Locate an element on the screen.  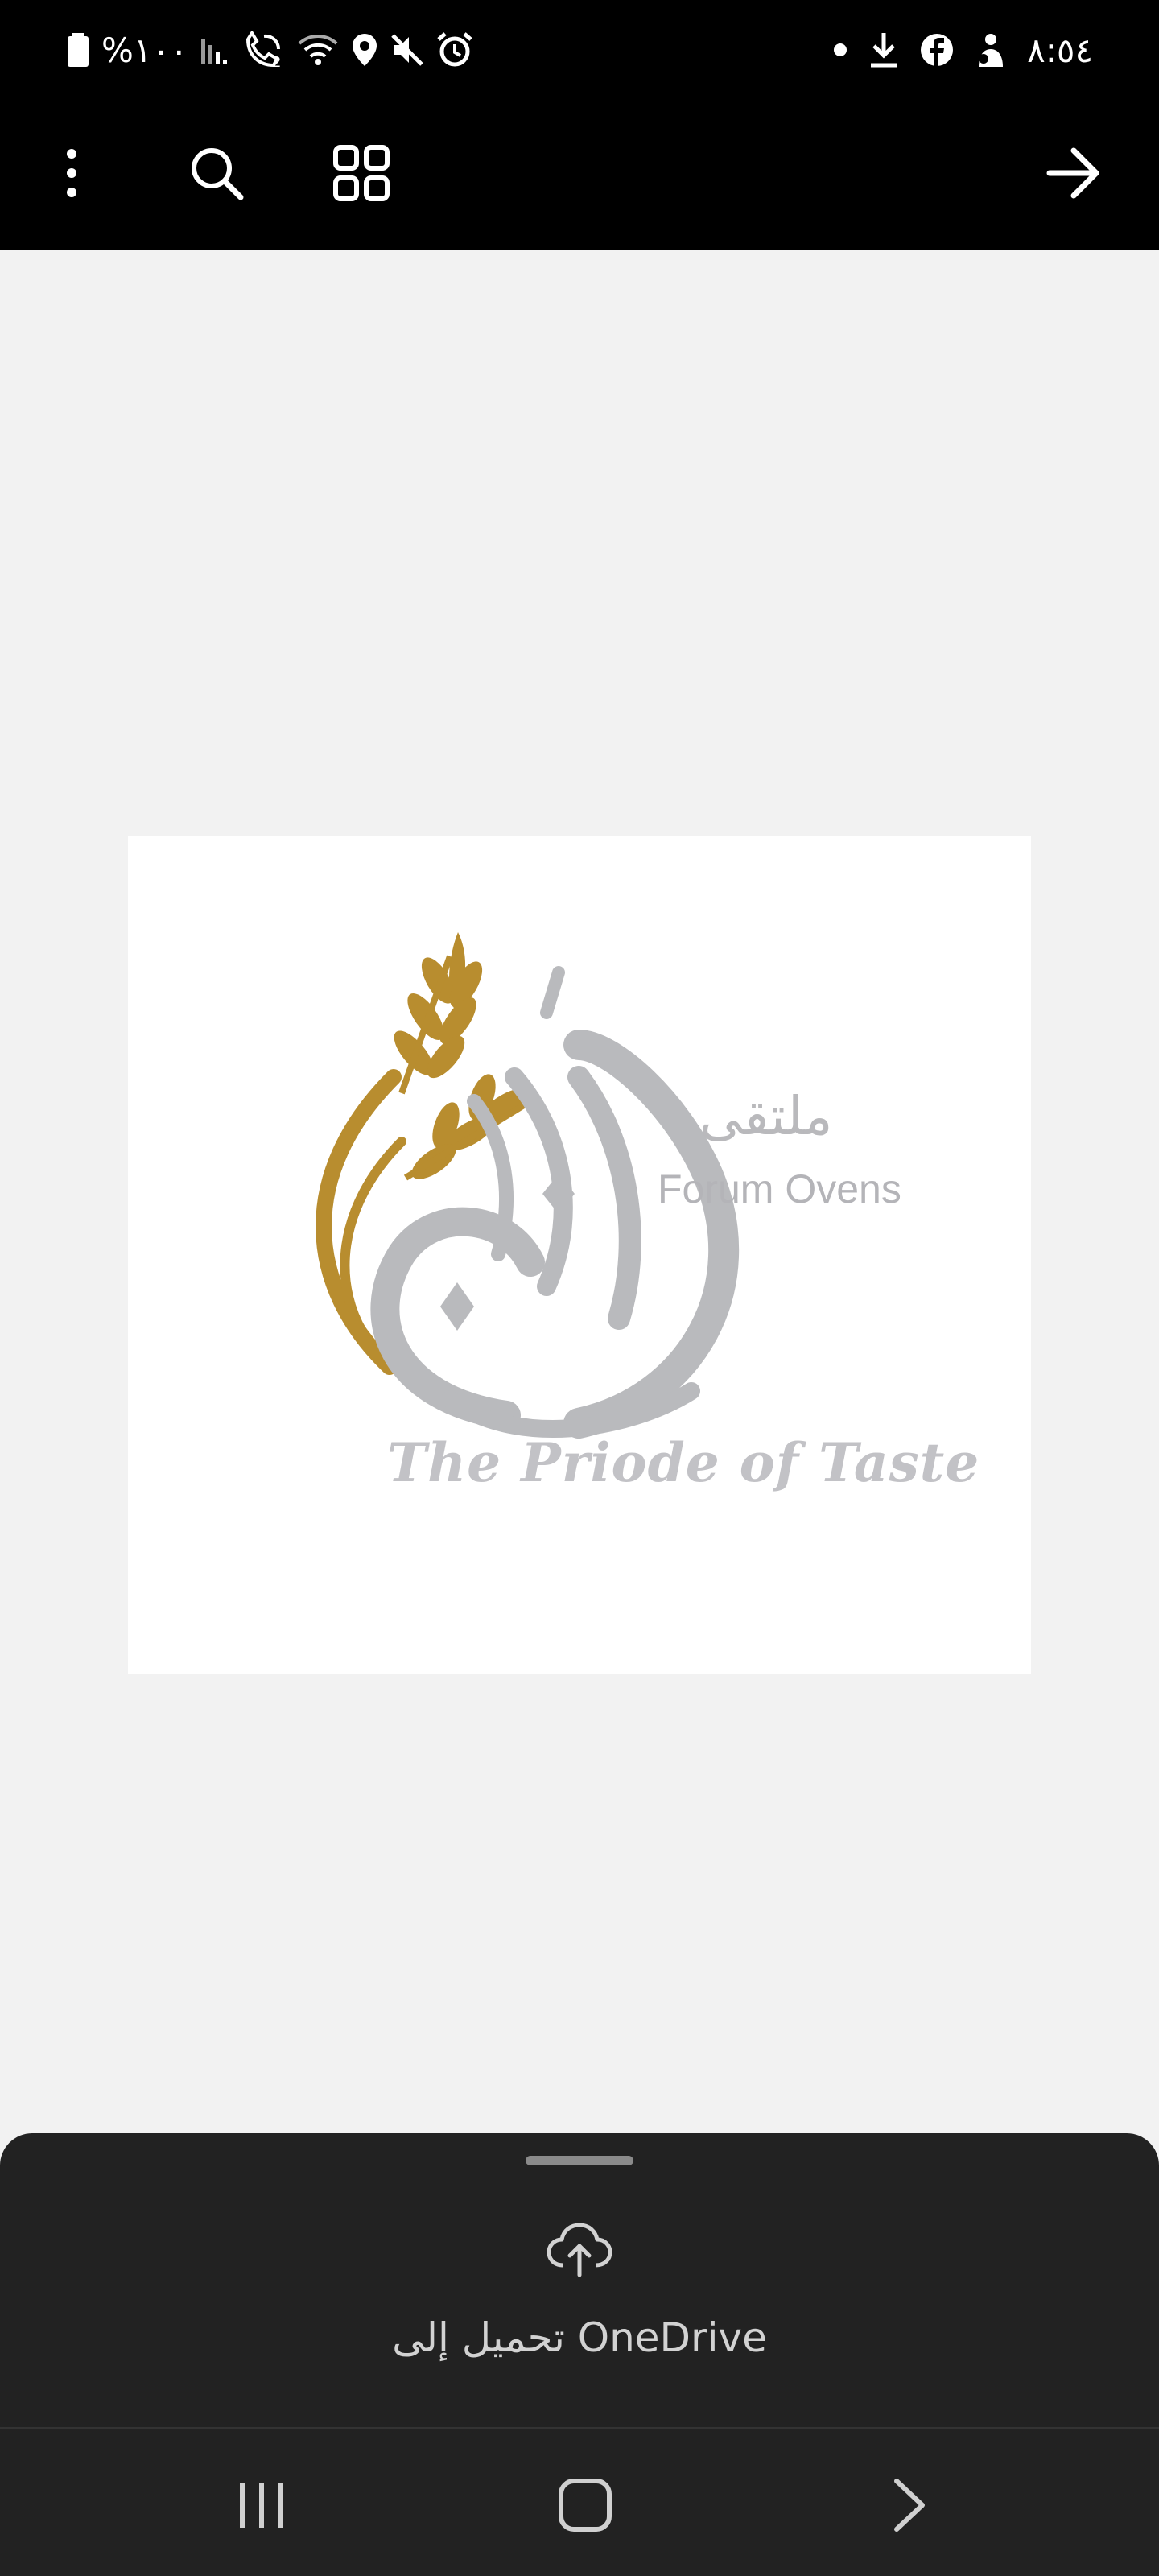
grid-view-icon is located at coordinates (361, 173).